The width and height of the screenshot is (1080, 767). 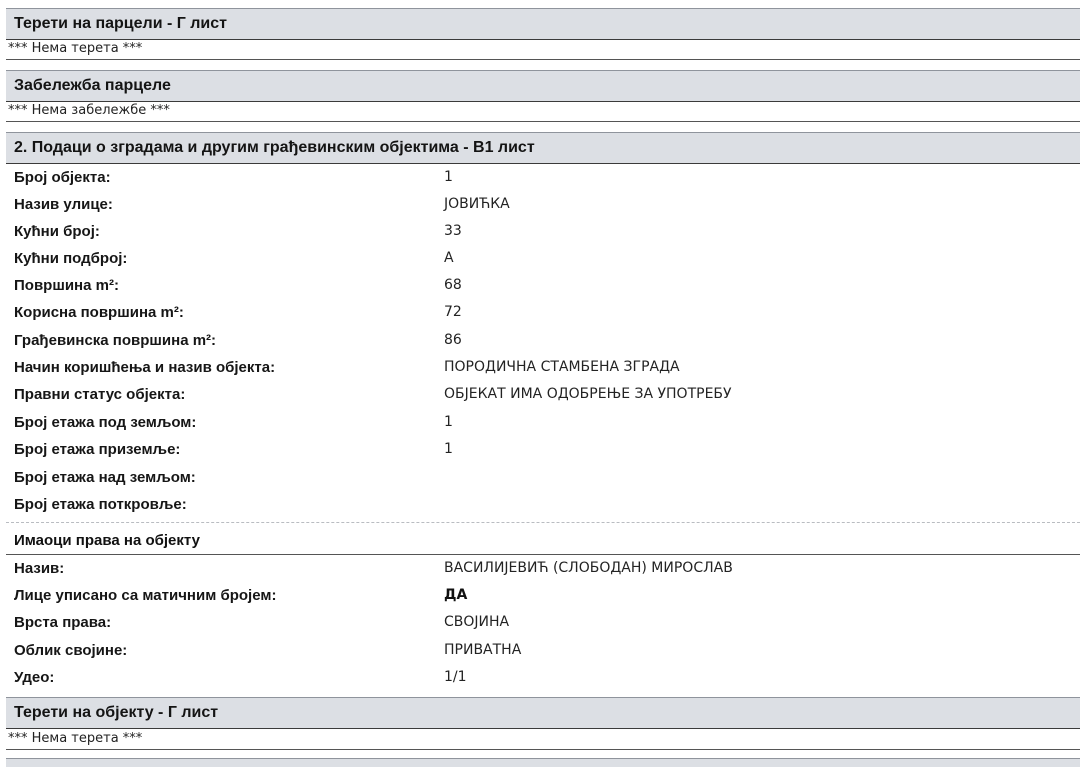 I want to click on field-row-area: Површина m²: 68, so click(x=543, y=285).